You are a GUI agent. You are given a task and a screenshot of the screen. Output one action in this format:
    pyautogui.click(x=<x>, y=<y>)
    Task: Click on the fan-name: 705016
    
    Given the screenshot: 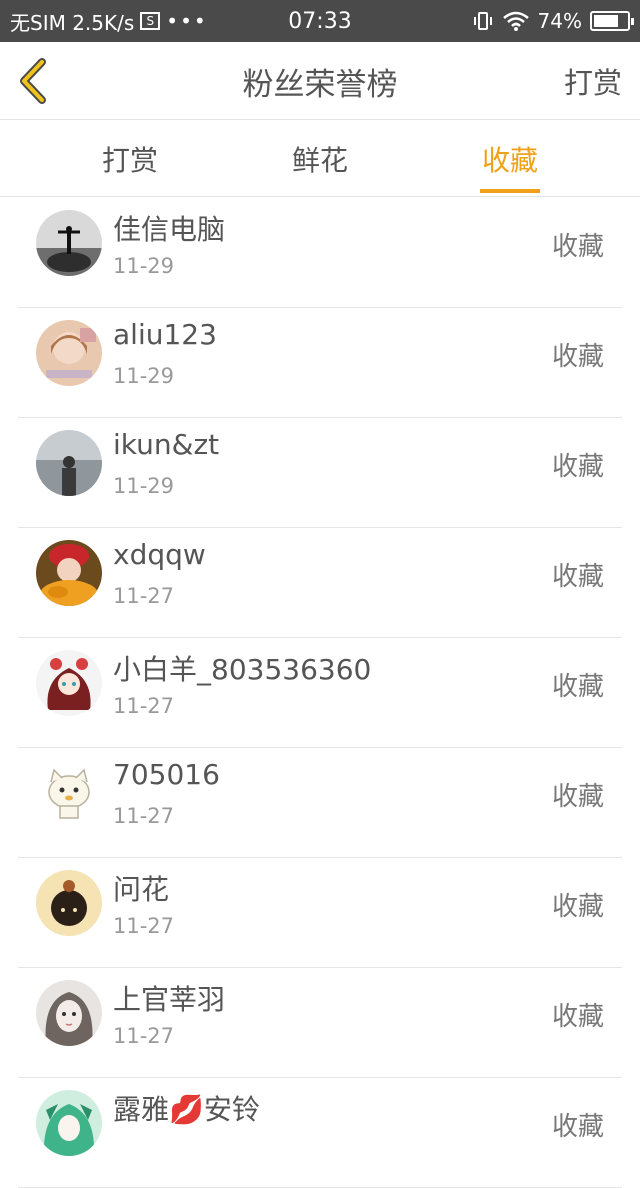 What is the action you would take?
    pyautogui.click(x=166, y=774)
    